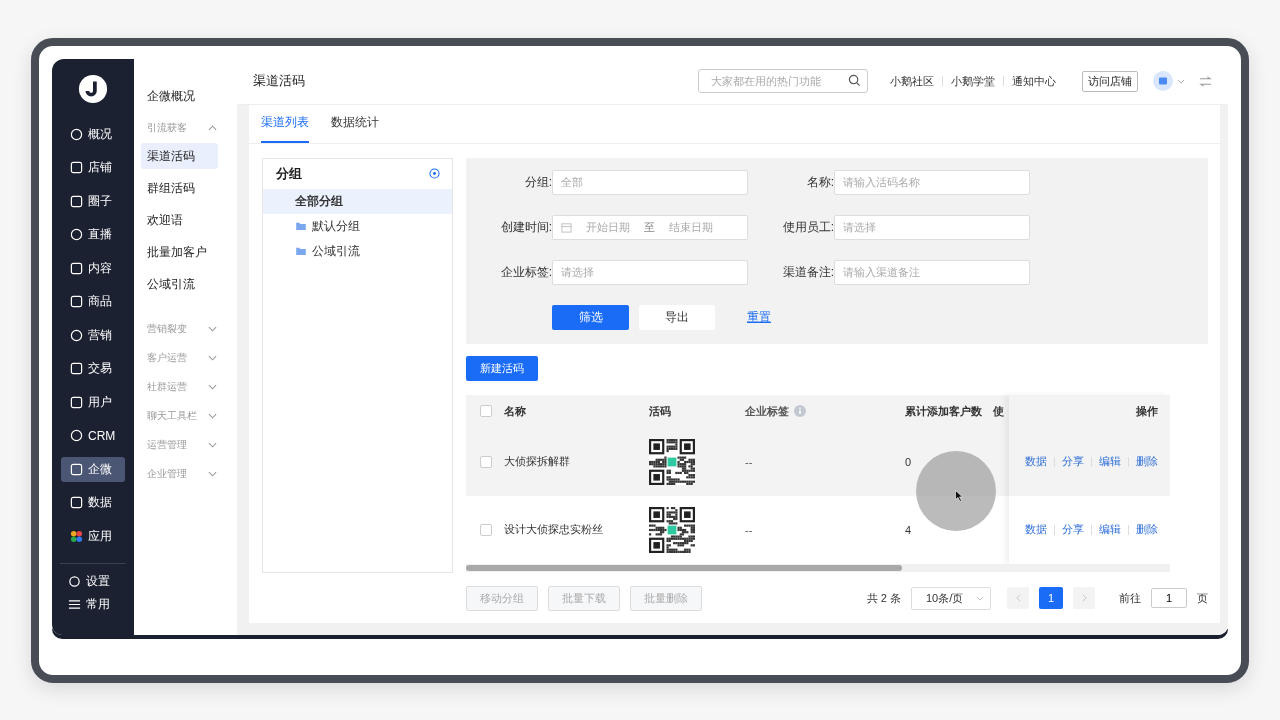 Image resolution: width=1280 pixels, height=720 pixels. What do you see at coordinates (93, 335) in the screenshot?
I see `rail-item: 营销` at bounding box center [93, 335].